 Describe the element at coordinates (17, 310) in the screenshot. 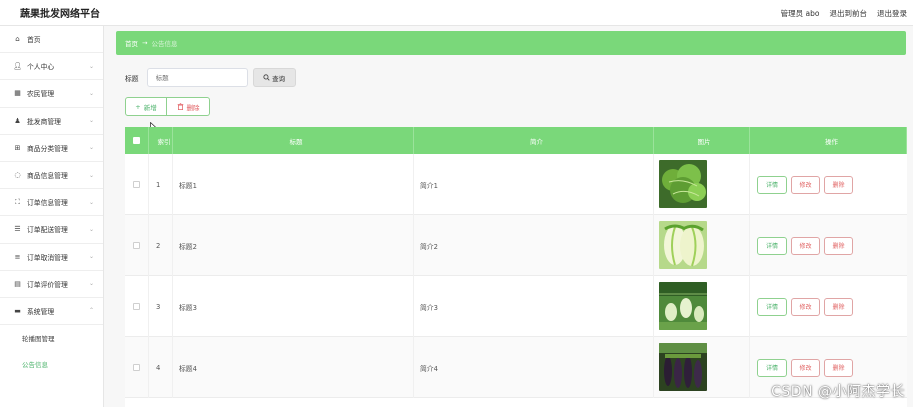

I see `system-icon: ▬` at that location.